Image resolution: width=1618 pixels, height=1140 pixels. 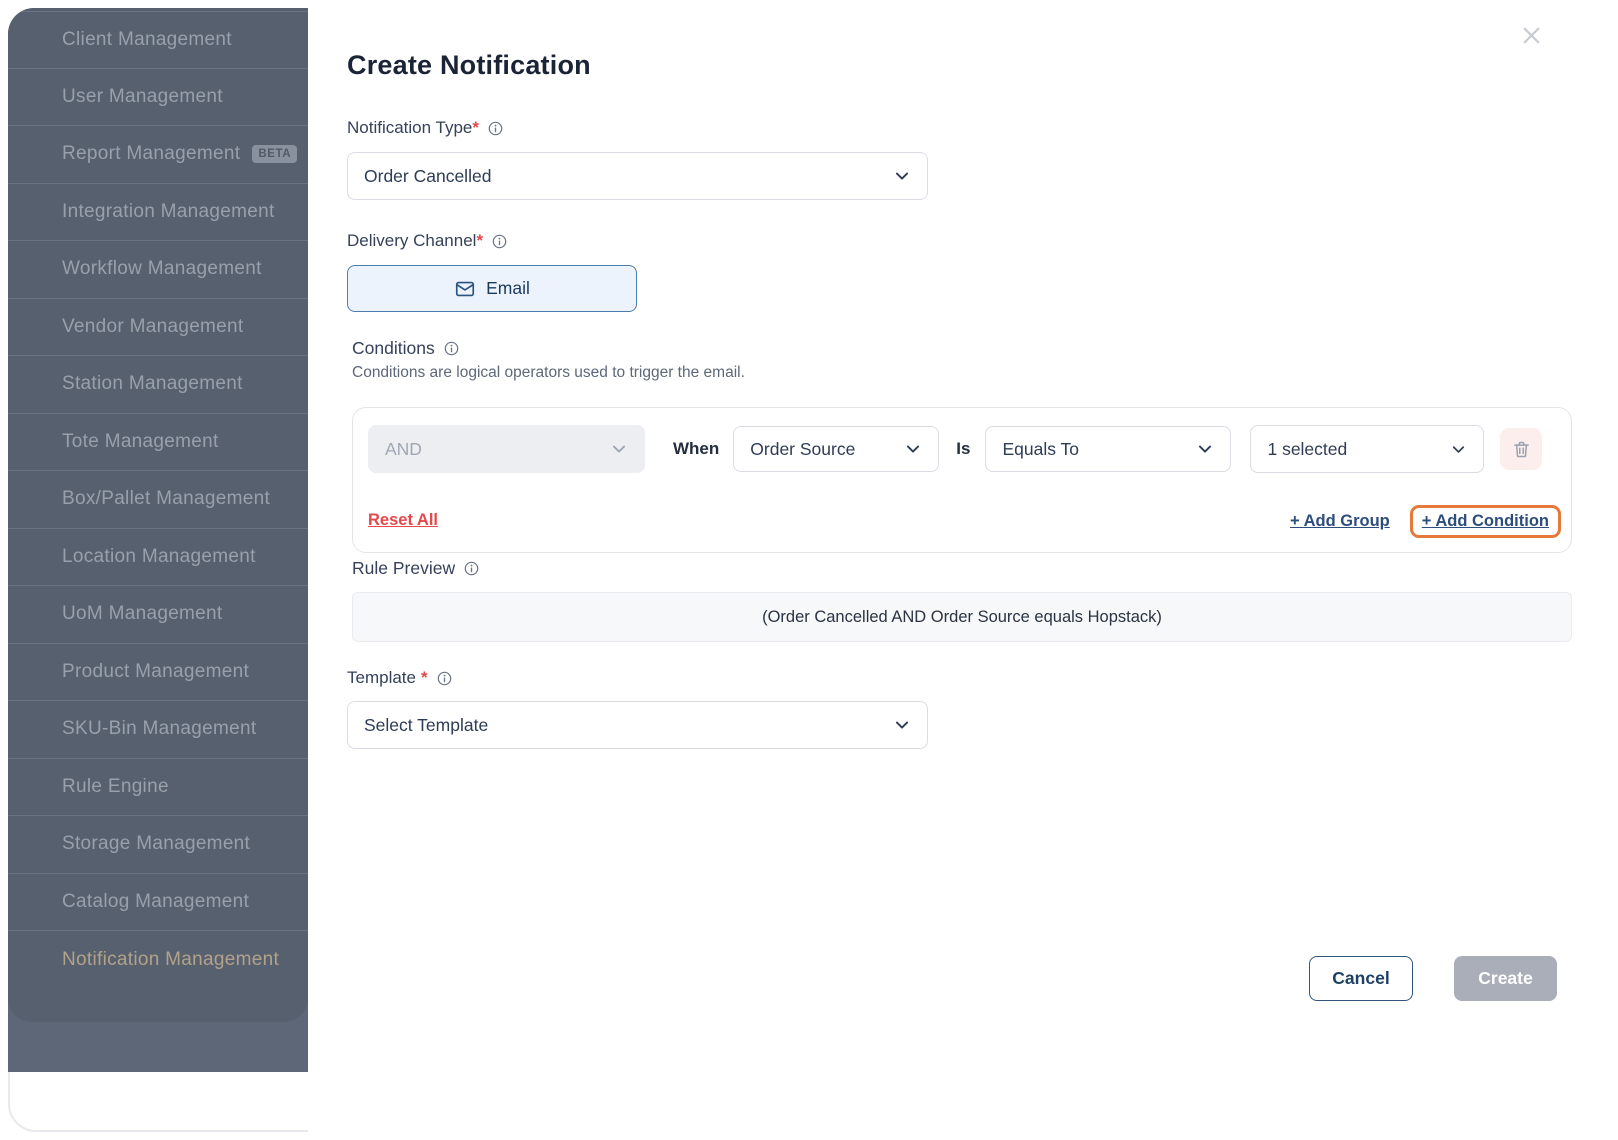 What do you see at coordinates (168, 211) in the screenshot?
I see `sidebar-item-label: Integration Management` at bounding box center [168, 211].